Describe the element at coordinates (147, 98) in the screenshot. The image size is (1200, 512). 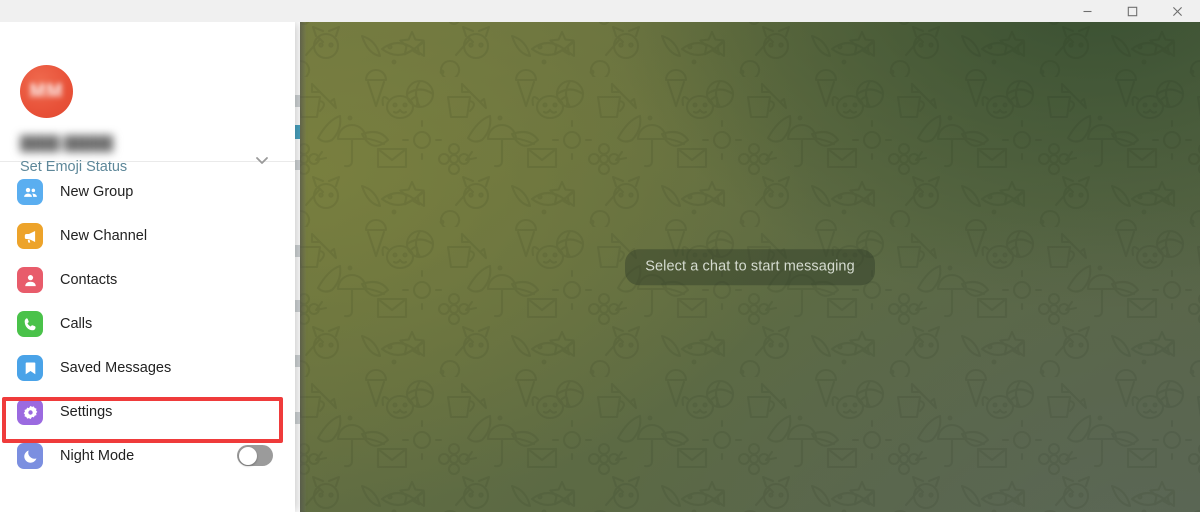
I see `account-header: MM ████ █████ Set Emoji Status` at that location.